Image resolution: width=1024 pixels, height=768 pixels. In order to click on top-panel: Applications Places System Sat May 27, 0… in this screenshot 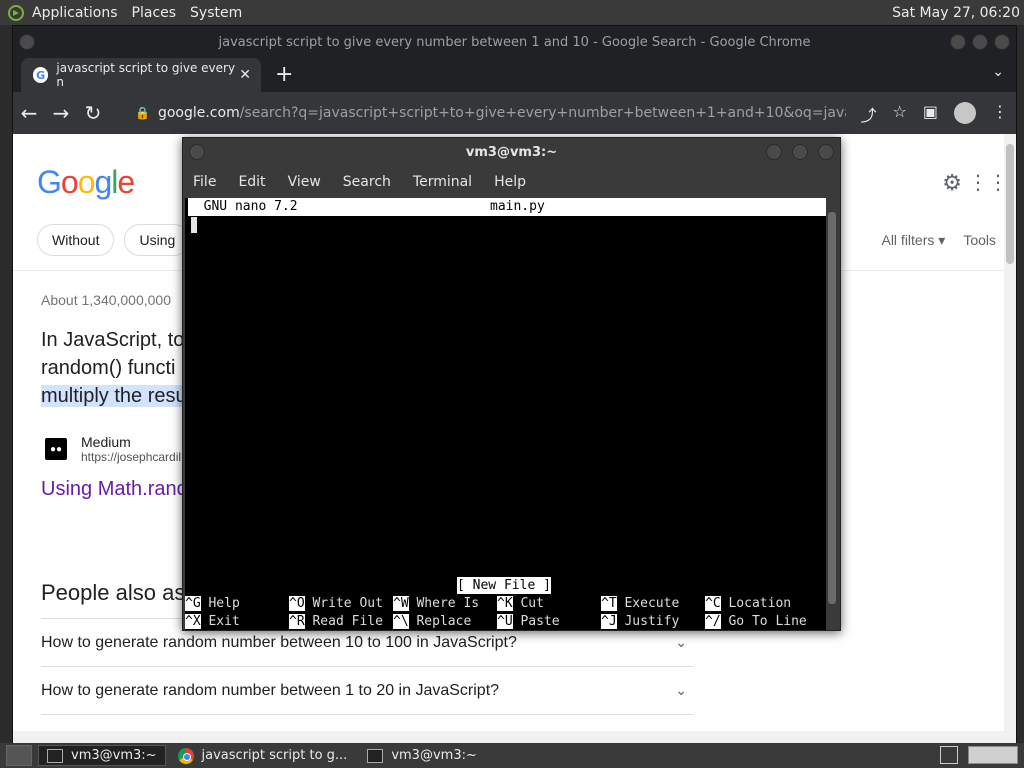, I will do `click(512, 12)`.